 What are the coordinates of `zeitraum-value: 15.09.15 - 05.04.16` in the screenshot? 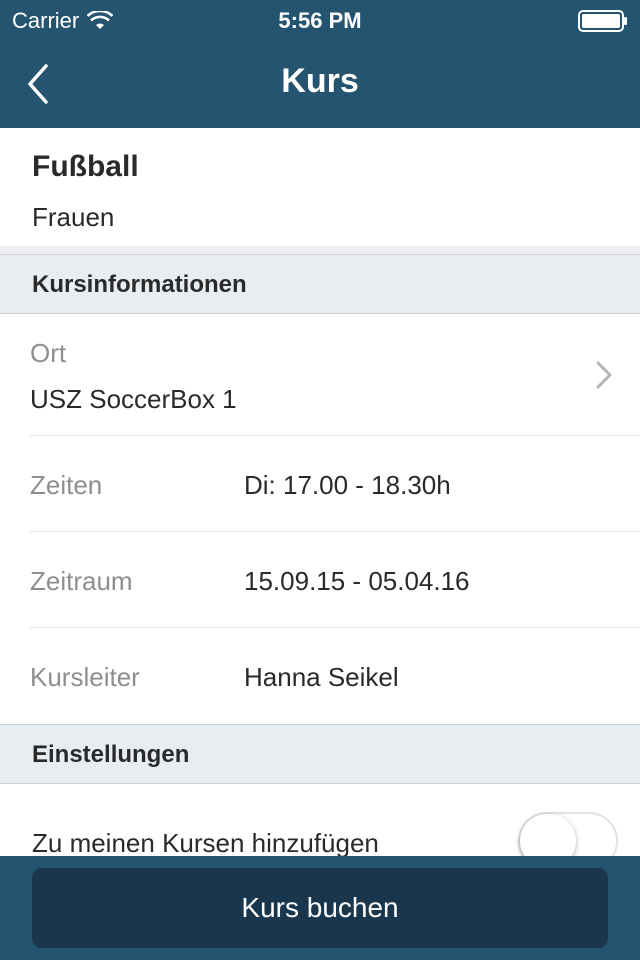 It's located at (357, 581).